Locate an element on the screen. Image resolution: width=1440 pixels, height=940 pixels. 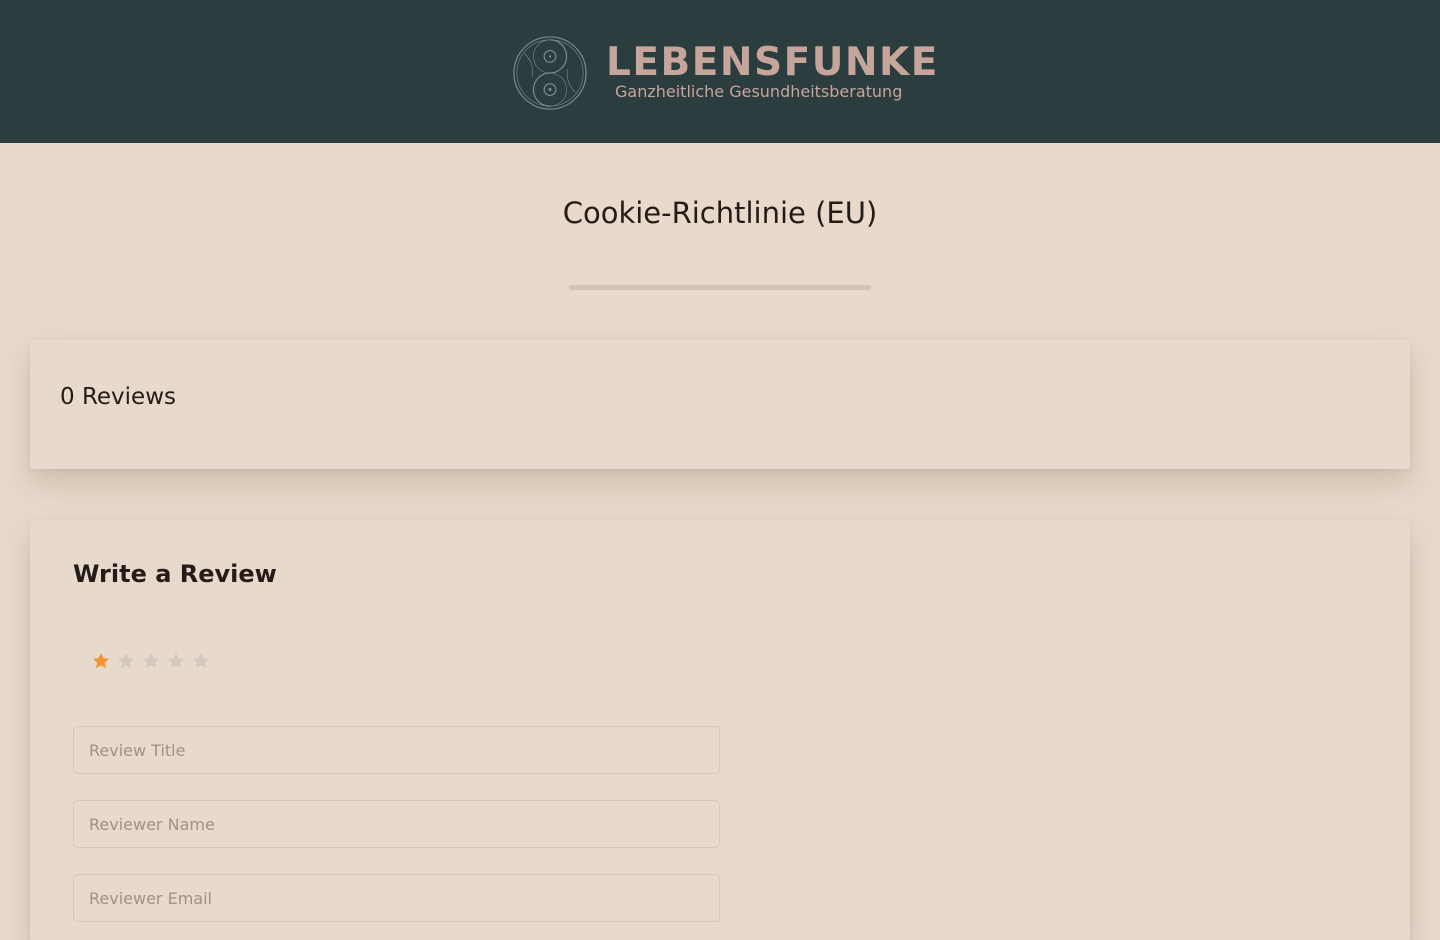
star-rating is located at coordinates (151, 661).